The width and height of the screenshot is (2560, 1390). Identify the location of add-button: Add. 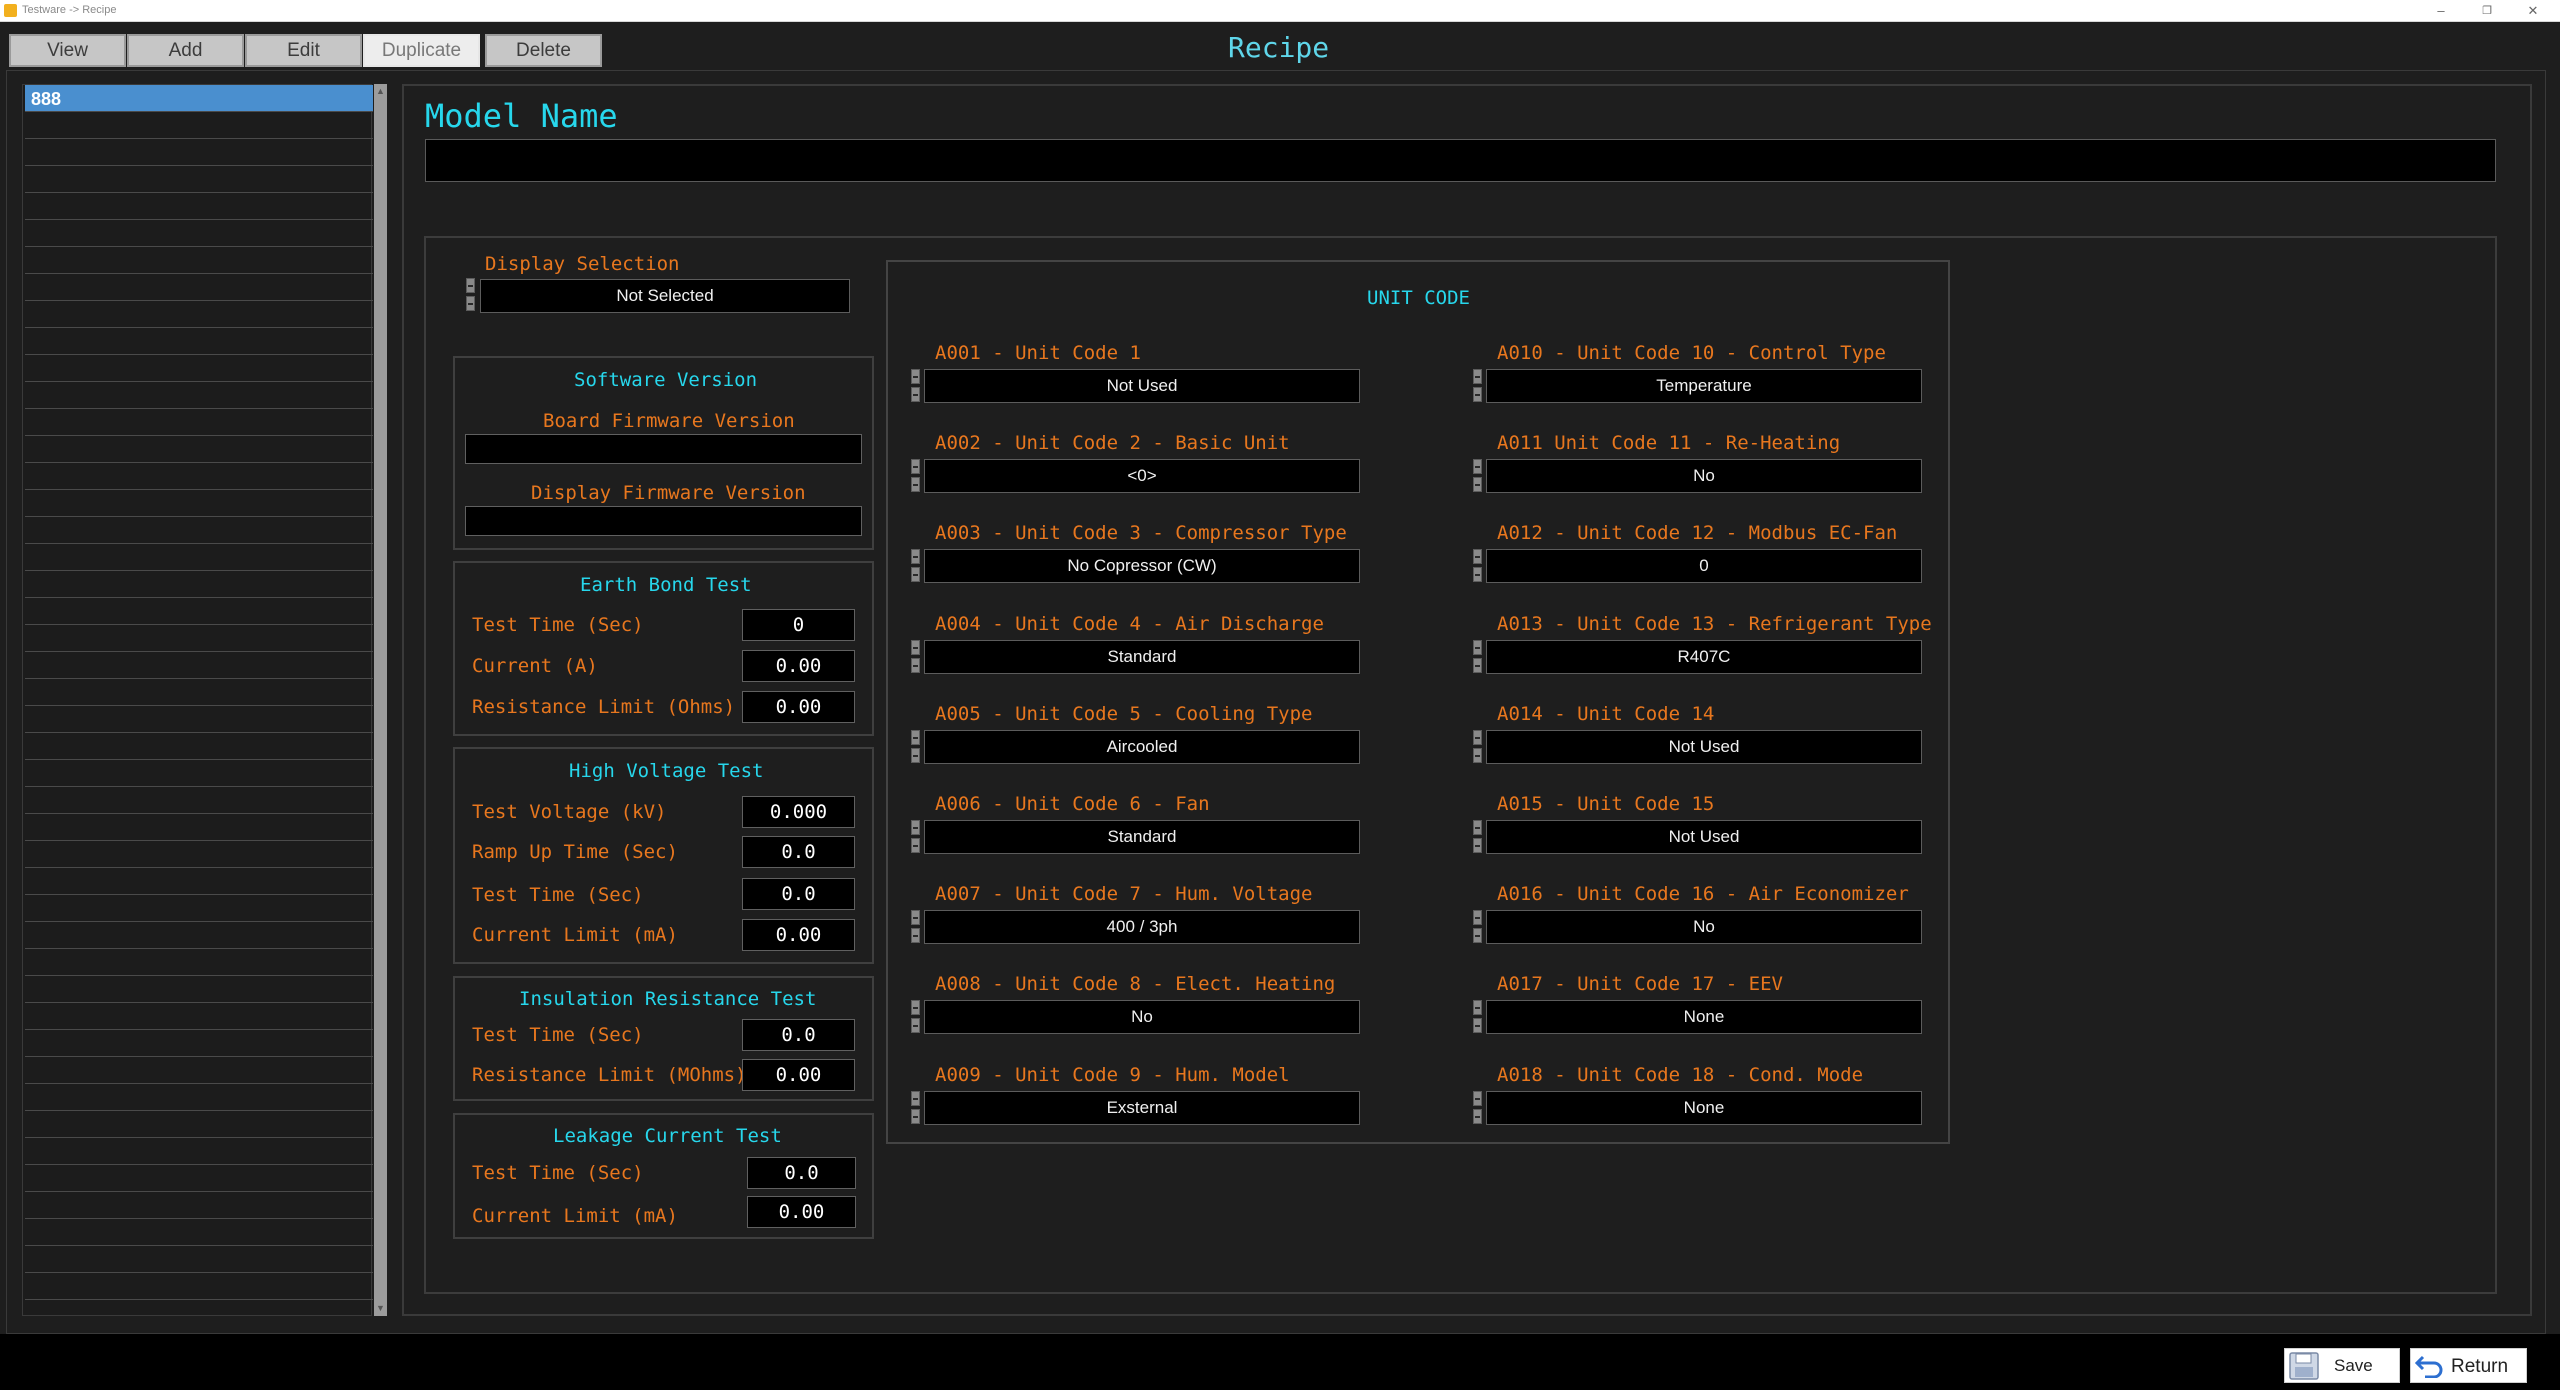
(185, 50).